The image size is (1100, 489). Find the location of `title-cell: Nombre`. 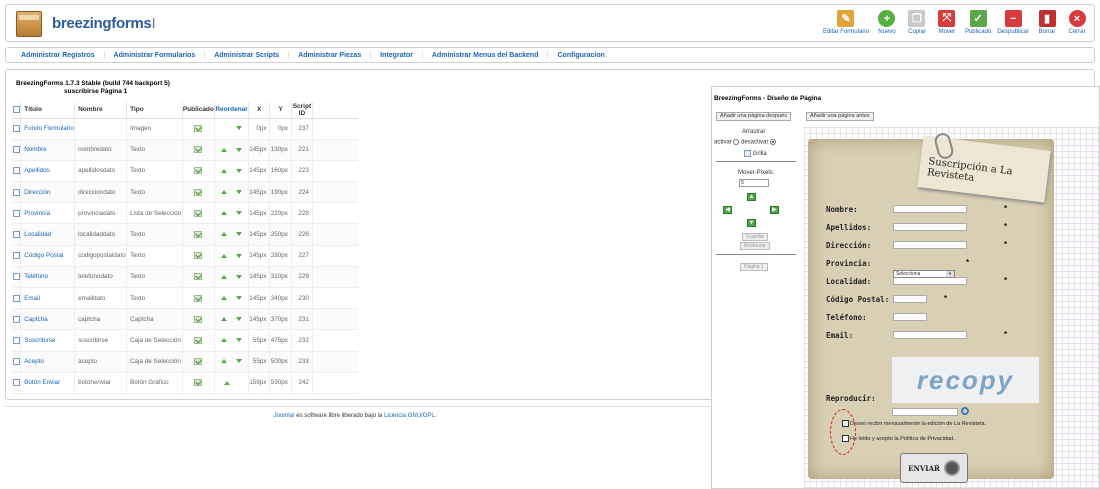

title-cell: Nombre is located at coordinates (48, 150).